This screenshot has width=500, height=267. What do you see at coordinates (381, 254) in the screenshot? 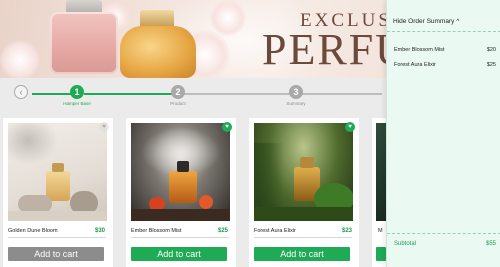
I see `add-to-cart-button` at bounding box center [381, 254].